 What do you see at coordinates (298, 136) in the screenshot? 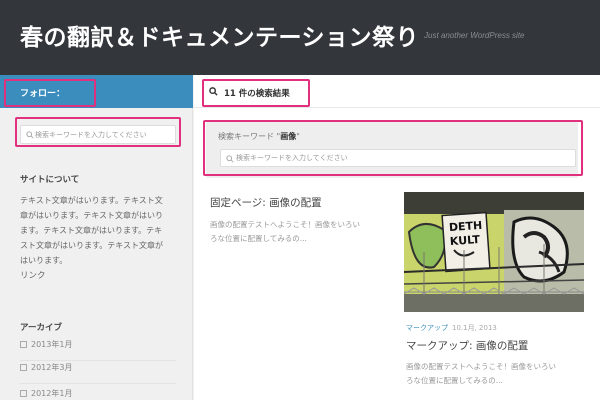
I see `search-label-suffix: "` at bounding box center [298, 136].